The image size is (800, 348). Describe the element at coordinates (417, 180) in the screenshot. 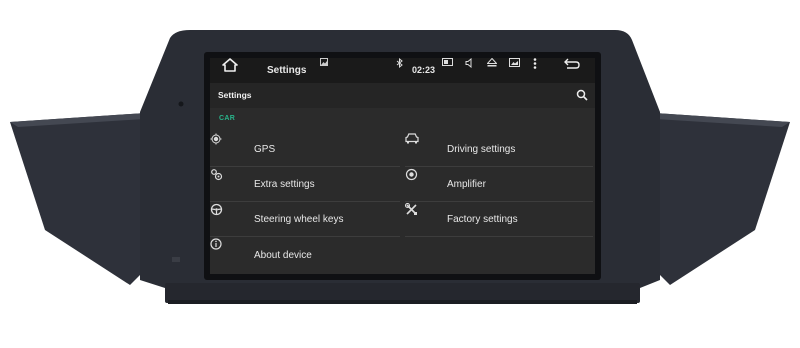

I see `amplifier-icon` at that location.